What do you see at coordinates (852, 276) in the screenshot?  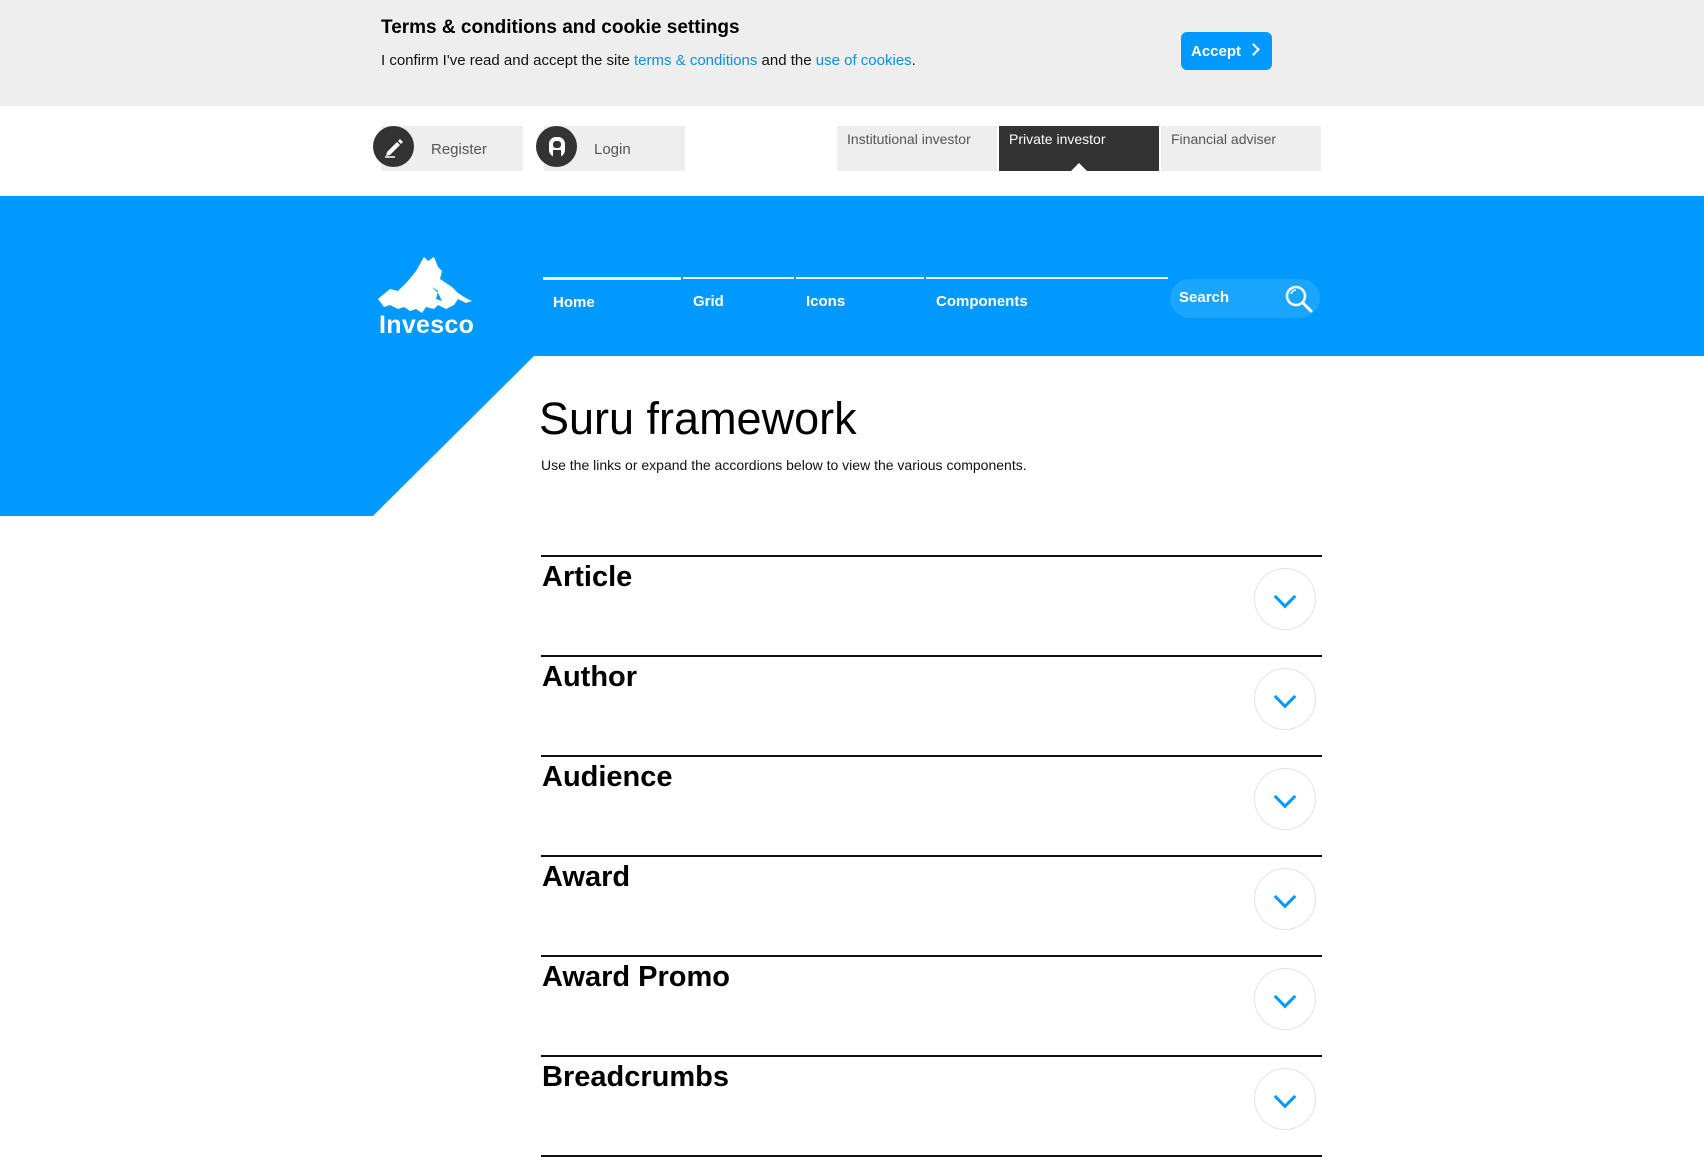 I see `site-header` at bounding box center [852, 276].